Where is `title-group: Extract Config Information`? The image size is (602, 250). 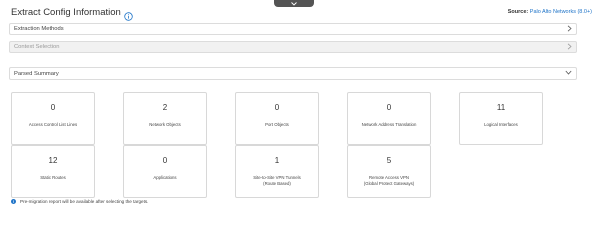 title-group: Extract Config Information is located at coordinates (72, 13).